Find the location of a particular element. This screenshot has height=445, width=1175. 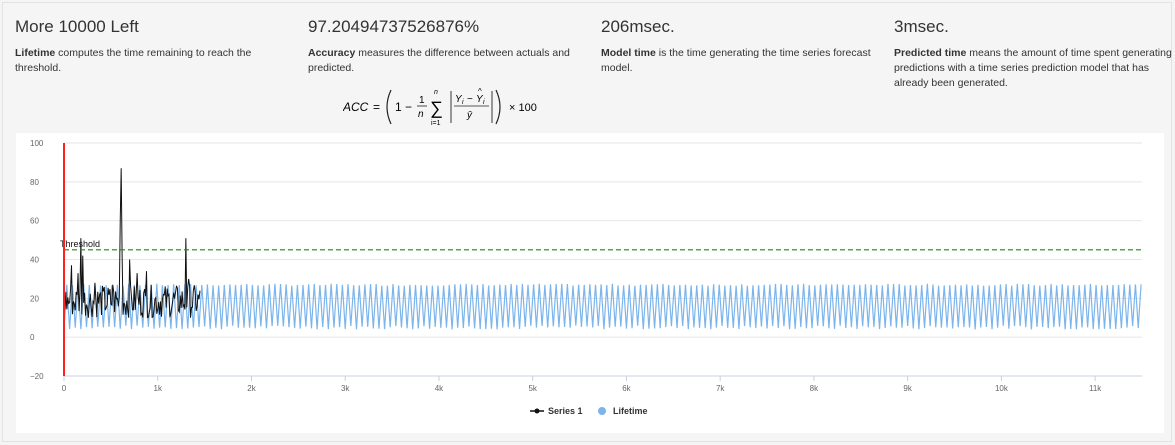

formula-frac-one: 1 is located at coordinates (422, 100).